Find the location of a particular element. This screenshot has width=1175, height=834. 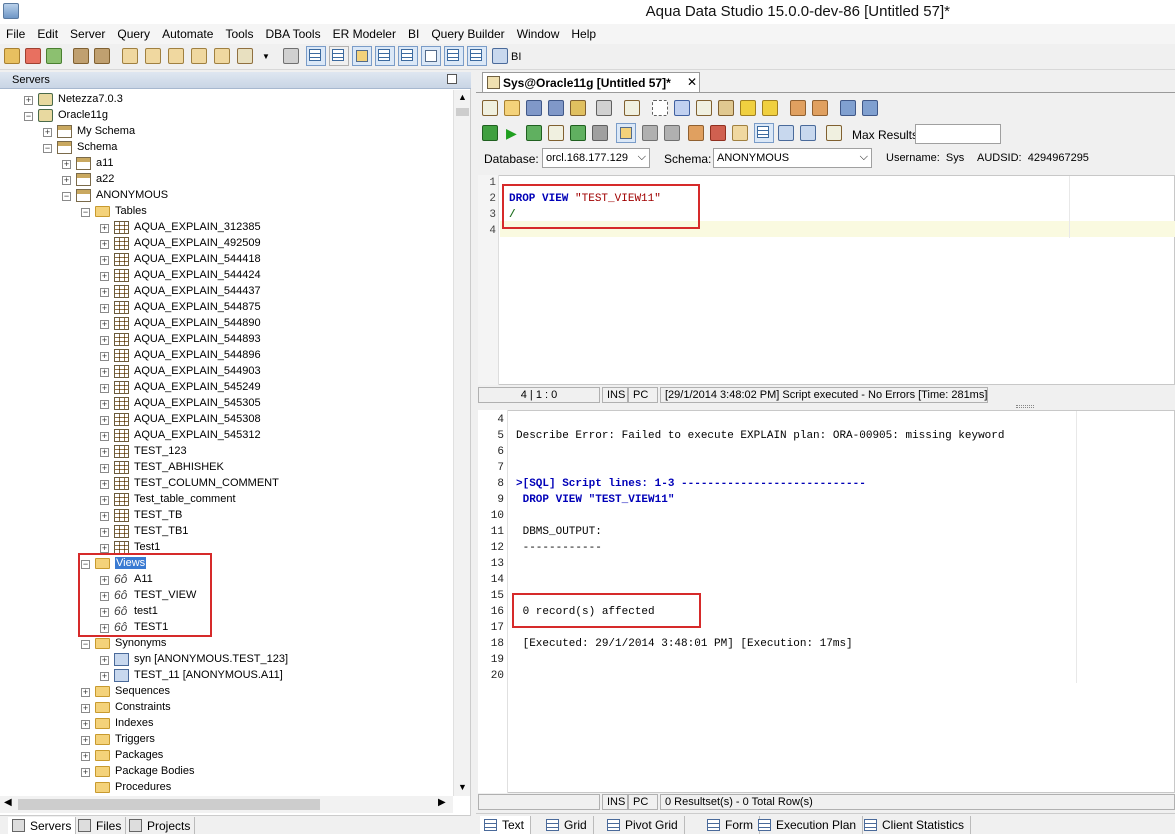

schema-select: ANONYMOUS ⌵ is located at coordinates (792, 158).